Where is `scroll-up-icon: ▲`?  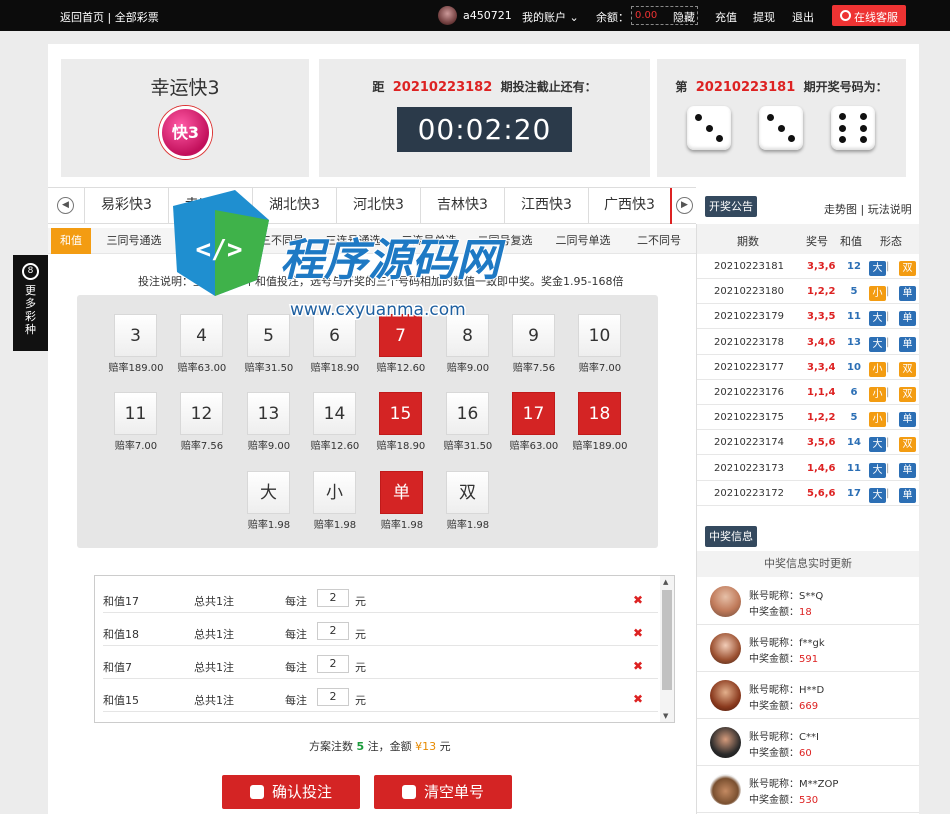 scroll-up-icon: ▲ is located at coordinates (665, 582).